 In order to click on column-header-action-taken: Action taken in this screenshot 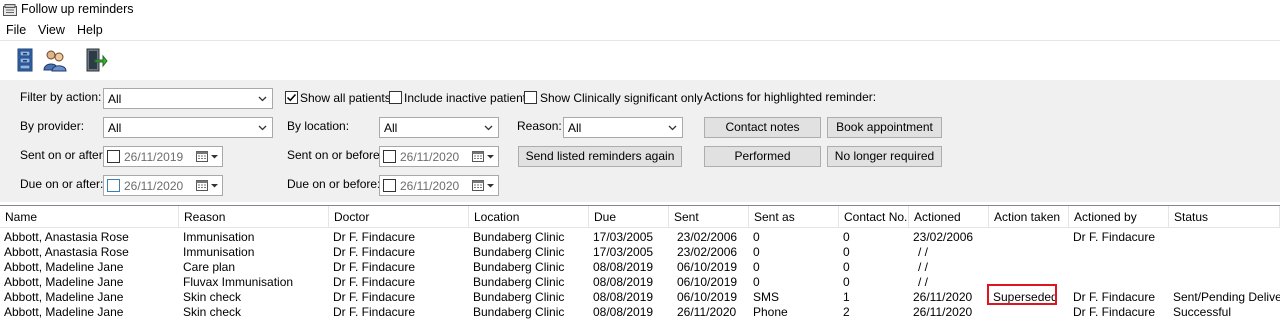, I will do `click(1029, 217)`.